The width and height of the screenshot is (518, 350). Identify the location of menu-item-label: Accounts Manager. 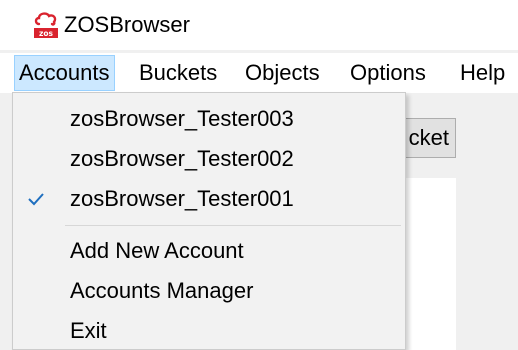
(162, 290).